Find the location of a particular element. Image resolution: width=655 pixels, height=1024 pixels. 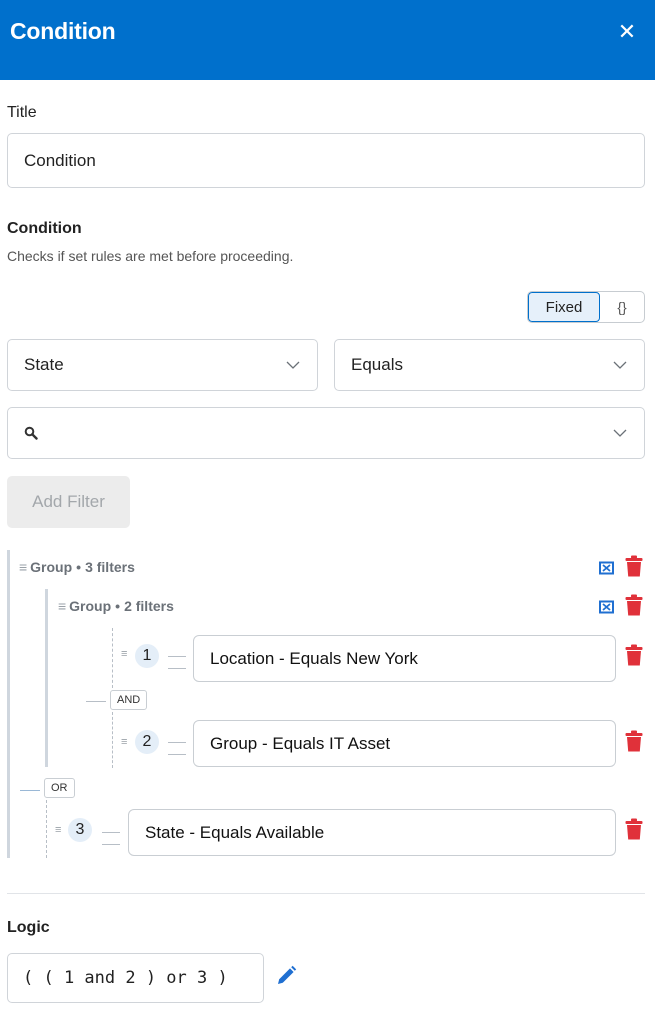

pencil-icon is located at coordinates (287, 974).